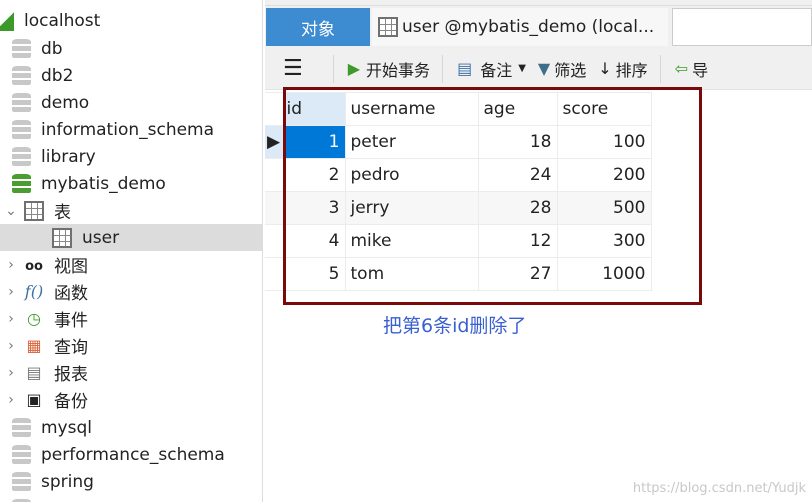  Describe the element at coordinates (681, 68) in the screenshot. I see `import-icon: ⇦` at that location.